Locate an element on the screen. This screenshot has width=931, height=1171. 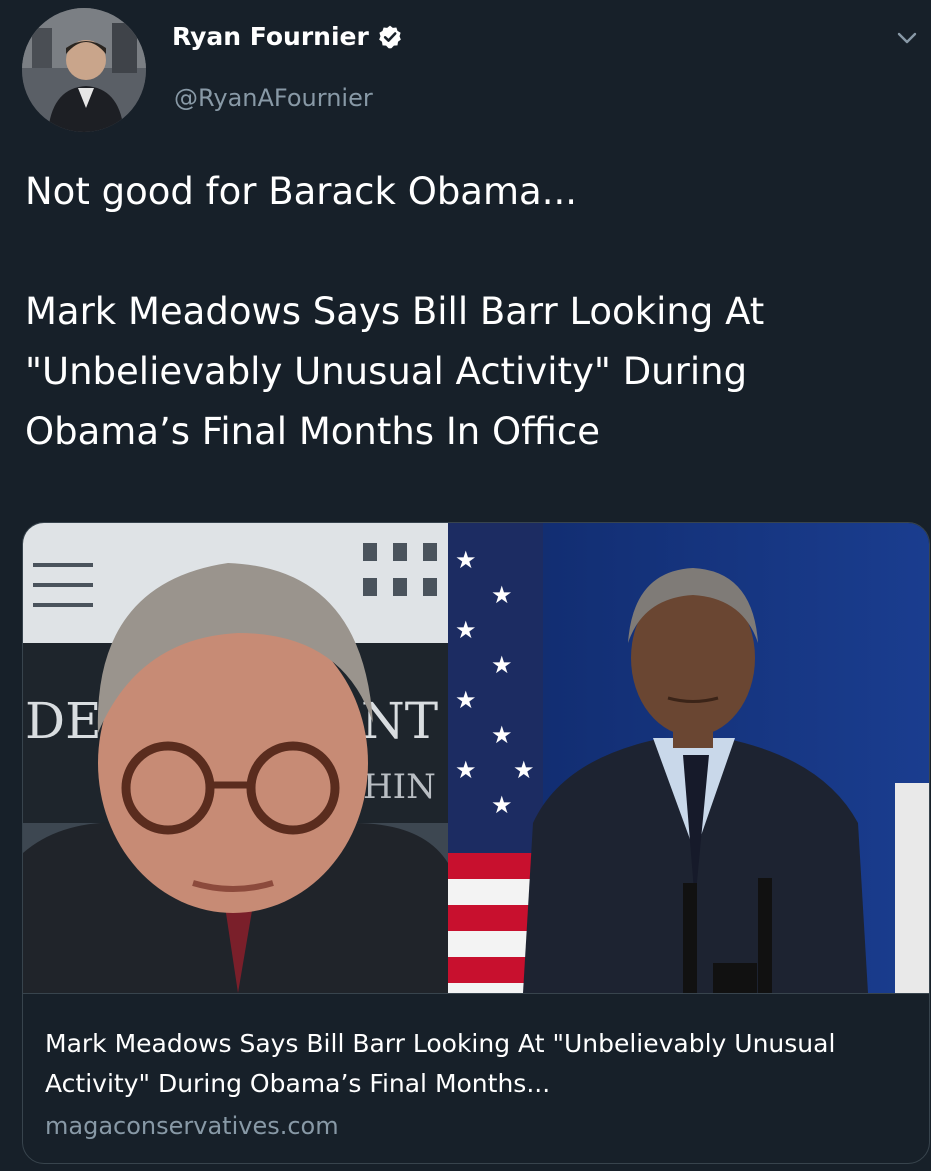
display-name-text: Ryan Fournier is located at coordinates (270, 36).